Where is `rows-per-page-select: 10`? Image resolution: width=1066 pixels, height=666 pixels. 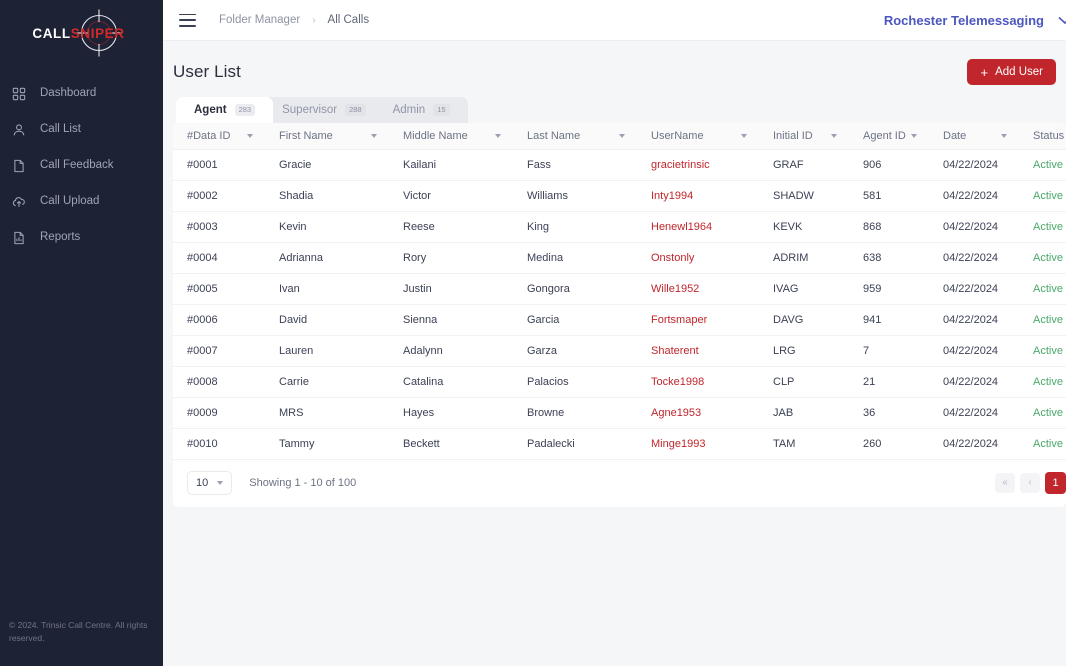
rows-per-page-select: 10 is located at coordinates (210, 482).